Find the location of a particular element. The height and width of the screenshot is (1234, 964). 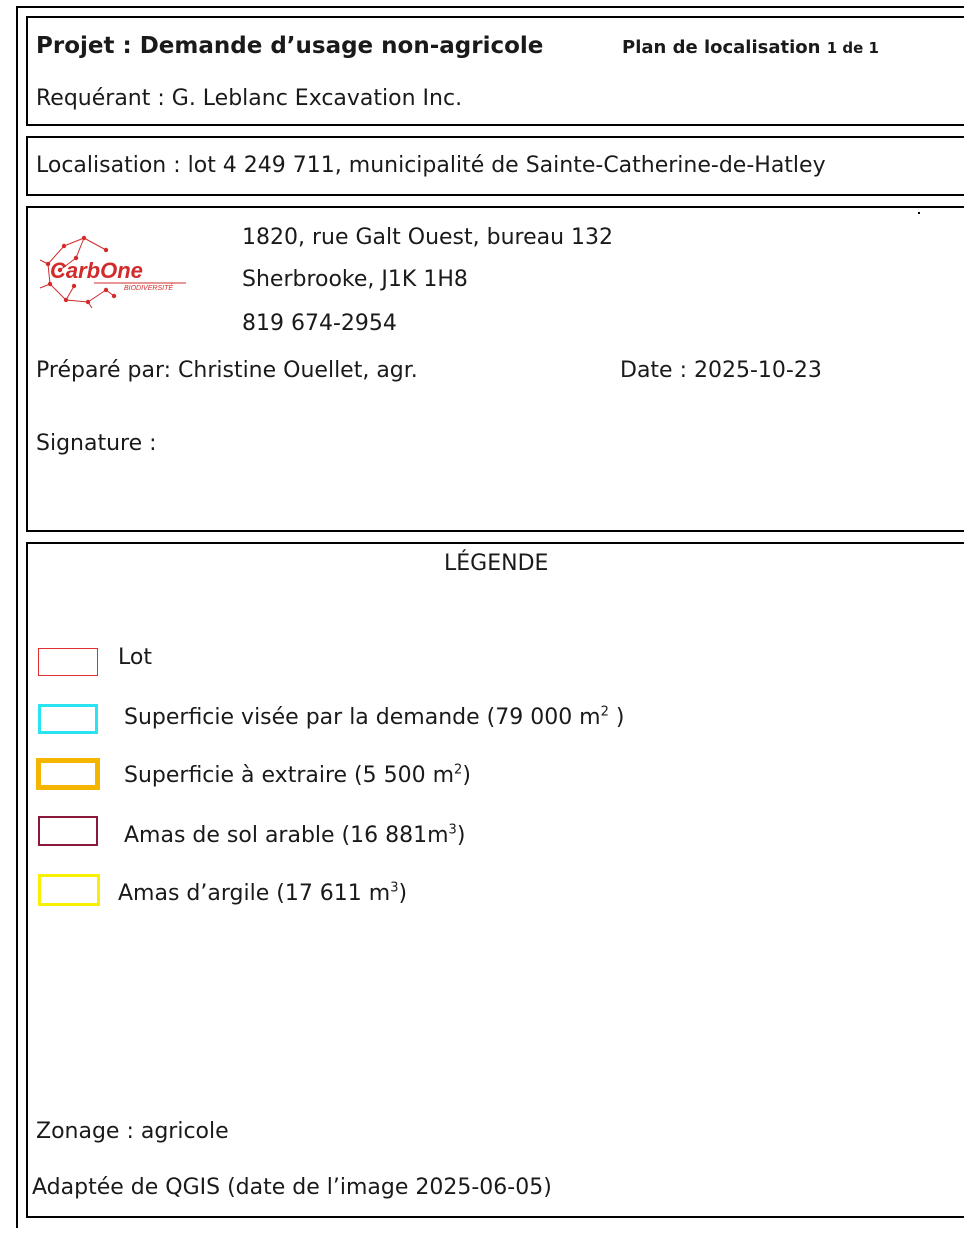

legend-unit-request-area: 2 is located at coordinates (604, 712).